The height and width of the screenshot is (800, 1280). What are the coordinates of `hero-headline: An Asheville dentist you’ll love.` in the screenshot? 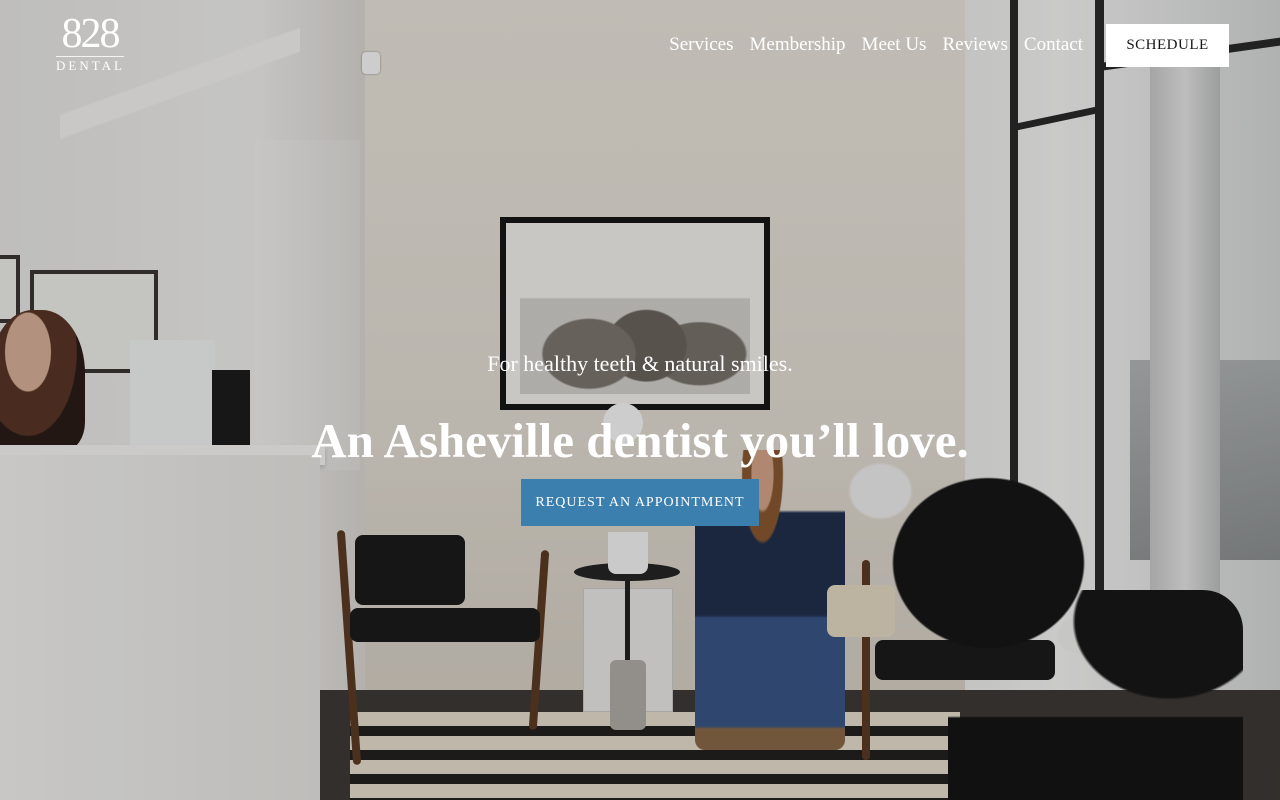 It's located at (640, 440).